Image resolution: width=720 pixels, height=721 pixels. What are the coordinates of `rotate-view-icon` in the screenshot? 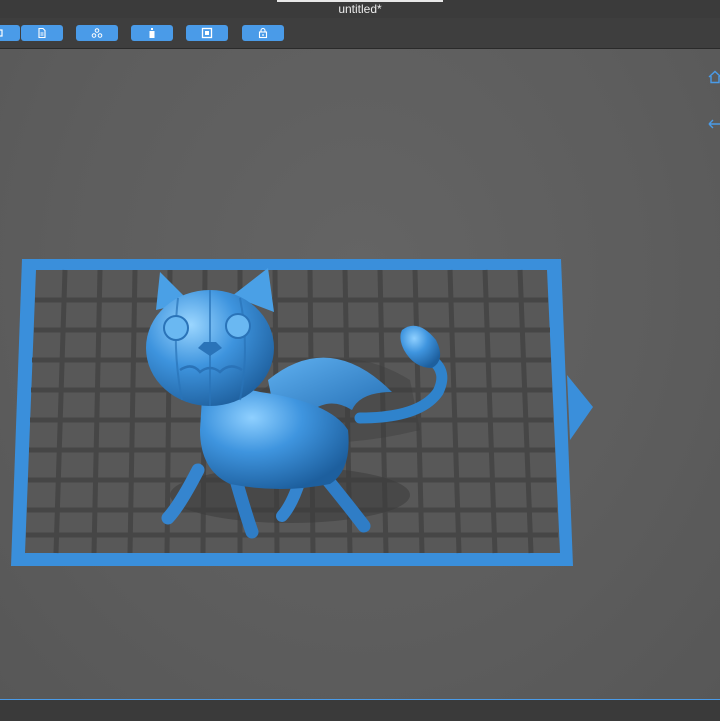 It's located at (714, 124).